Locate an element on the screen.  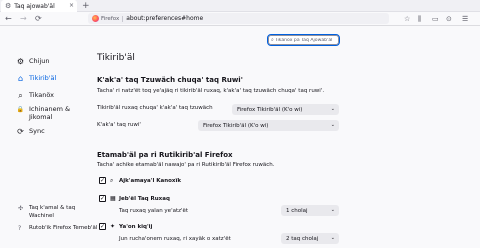
sidebar-item-home: ⌂ Tikirib'äl is located at coordinates (36, 78).